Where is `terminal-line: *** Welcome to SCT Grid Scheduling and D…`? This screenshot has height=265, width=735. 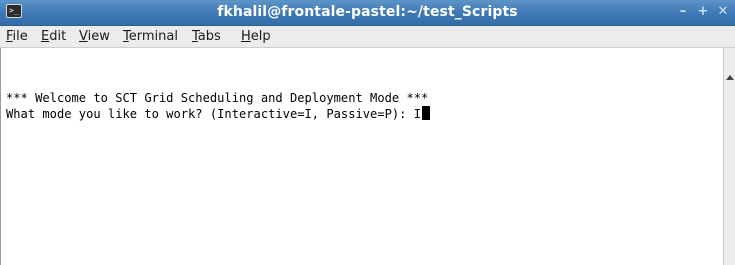 terminal-line: *** Welcome to SCT Grid Scheduling and D… is located at coordinates (217, 98).